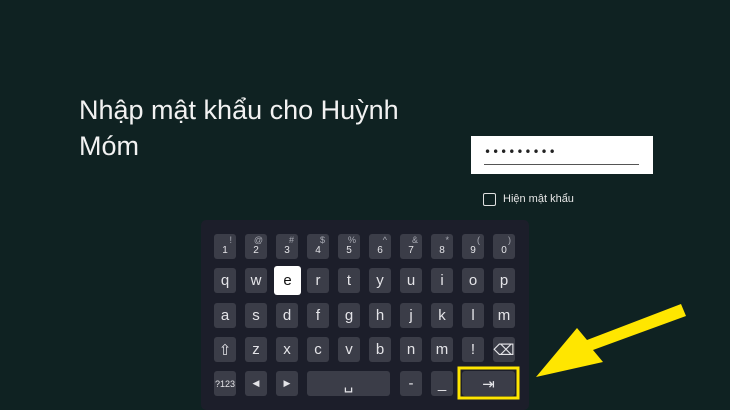  I want to click on highlight-box, so click(488, 383).